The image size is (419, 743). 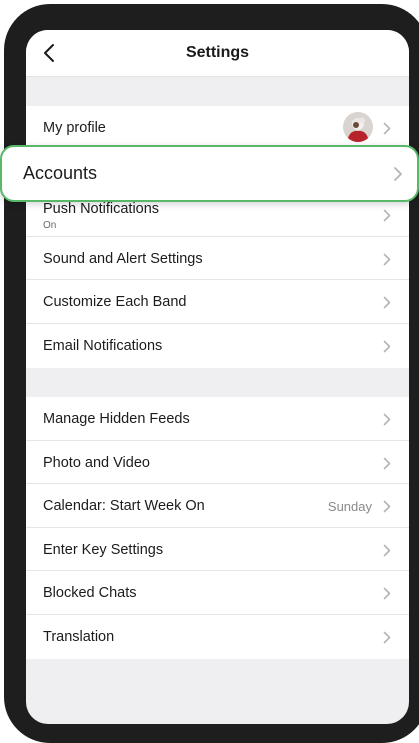 What do you see at coordinates (217, 128) in the screenshot?
I see `row-my-profile: My profile` at bounding box center [217, 128].